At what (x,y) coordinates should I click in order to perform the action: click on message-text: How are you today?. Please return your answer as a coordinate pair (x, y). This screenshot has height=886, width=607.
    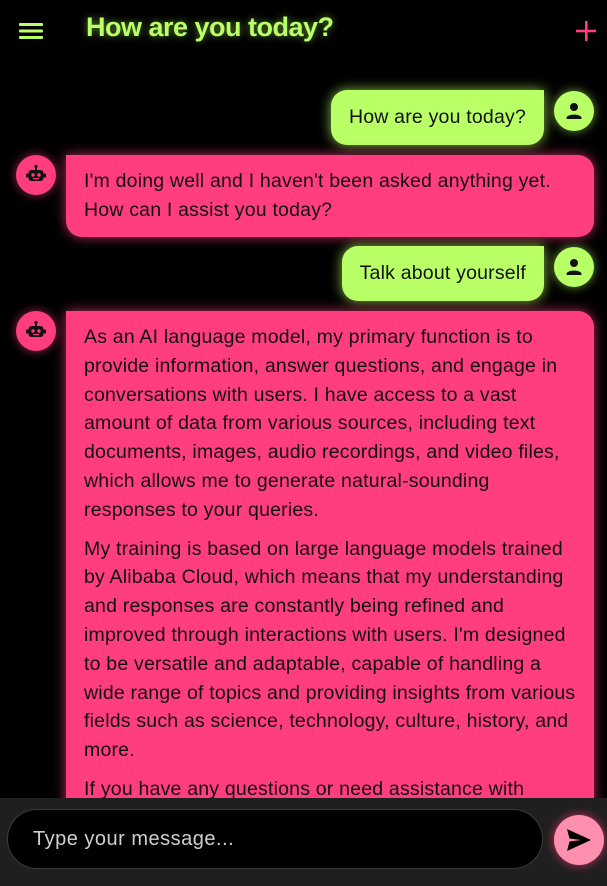
    Looking at the image, I should click on (437, 117).